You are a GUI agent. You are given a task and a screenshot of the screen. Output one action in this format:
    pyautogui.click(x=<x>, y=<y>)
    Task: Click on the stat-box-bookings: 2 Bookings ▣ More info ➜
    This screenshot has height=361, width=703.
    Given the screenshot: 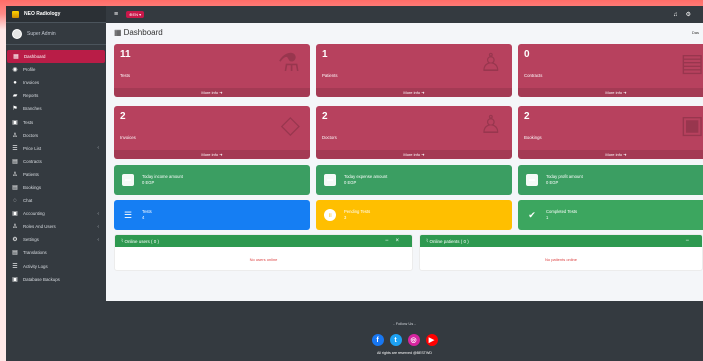 What is the action you would take?
    pyautogui.click(x=610, y=132)
    